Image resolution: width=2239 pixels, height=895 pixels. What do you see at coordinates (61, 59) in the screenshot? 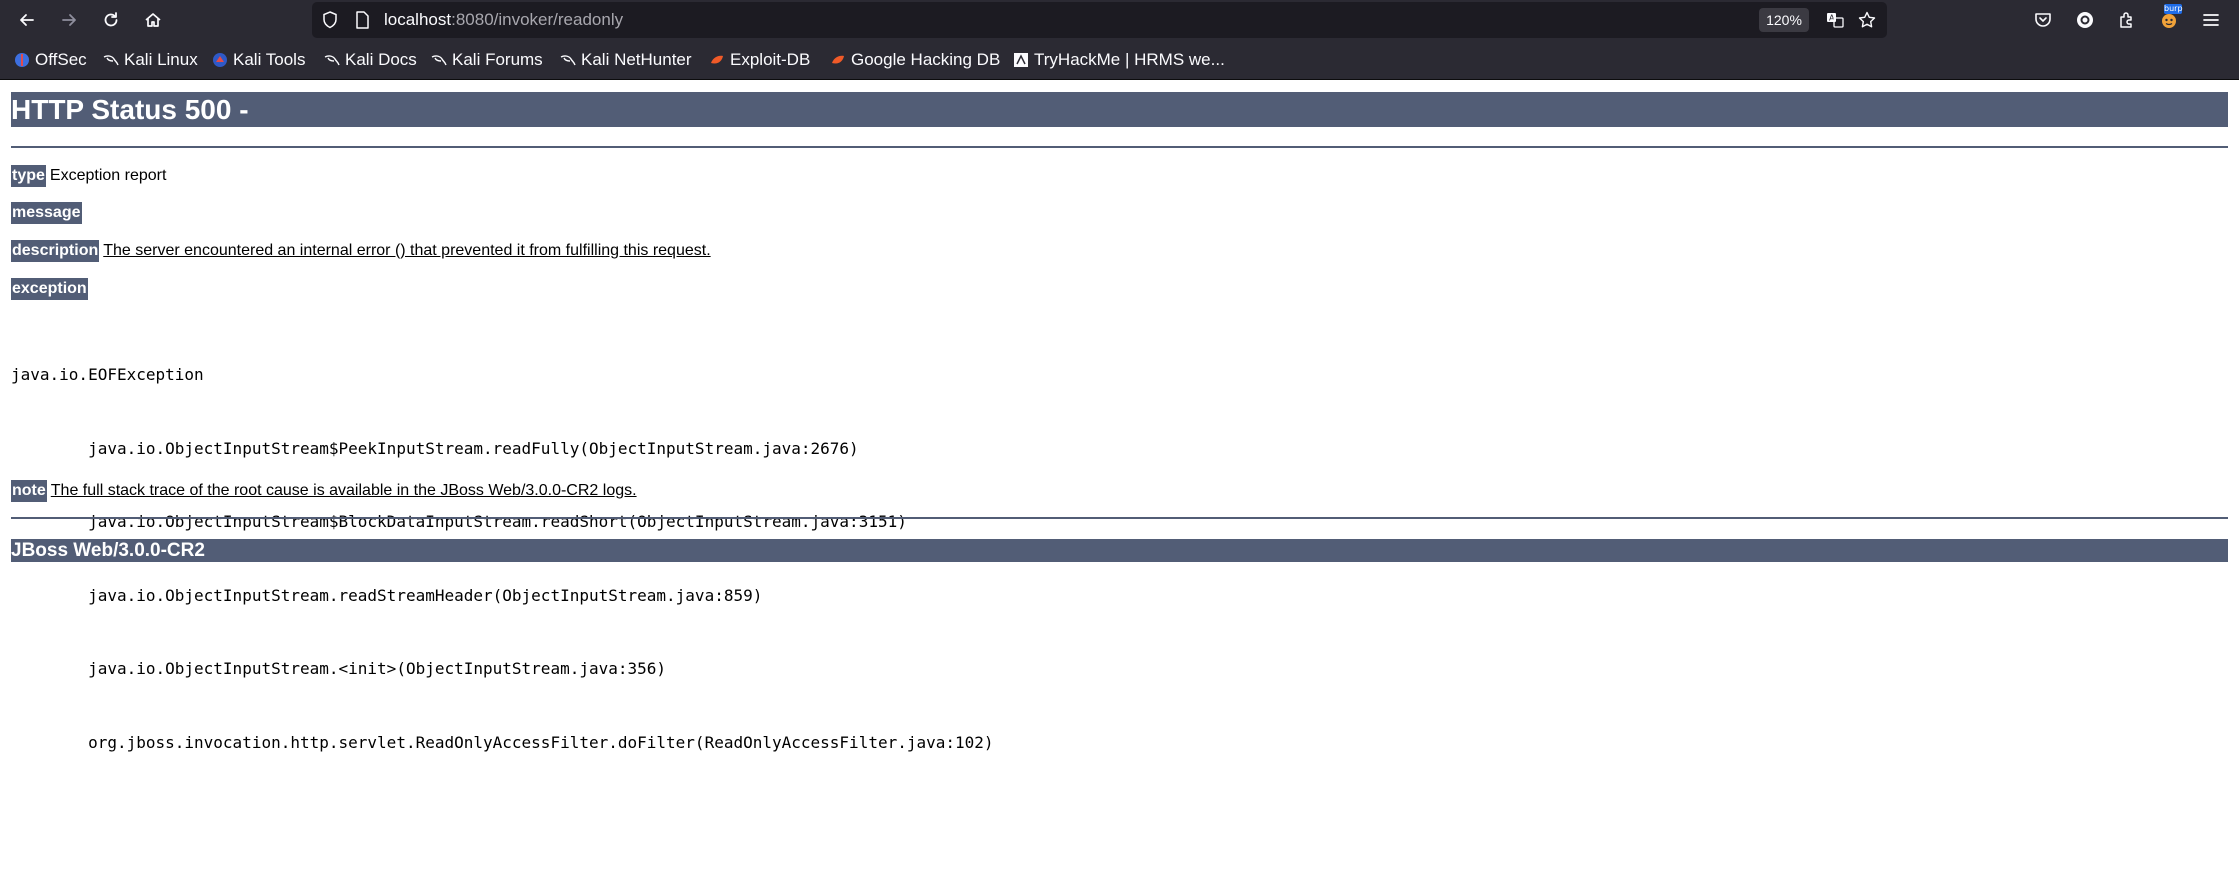
I see `bookmark-label: OffSec` at bounding box center [61, 59].